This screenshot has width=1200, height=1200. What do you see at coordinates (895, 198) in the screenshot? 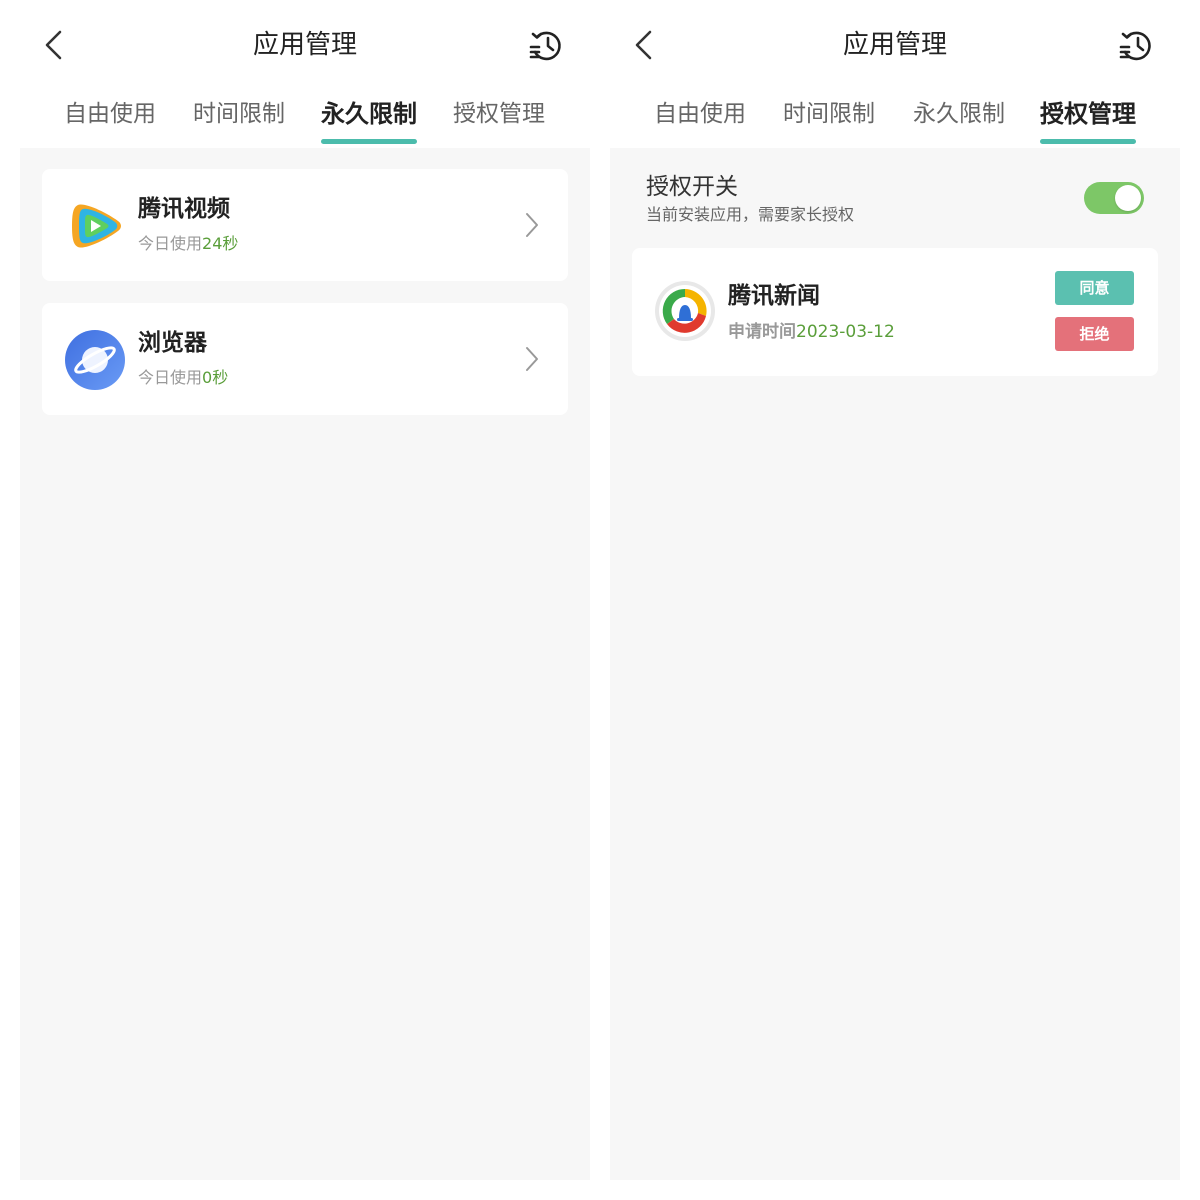
I see `auth-switch-row: 授权开关 当前安装应用，需要家长授权` at bounding box center [895, 198].